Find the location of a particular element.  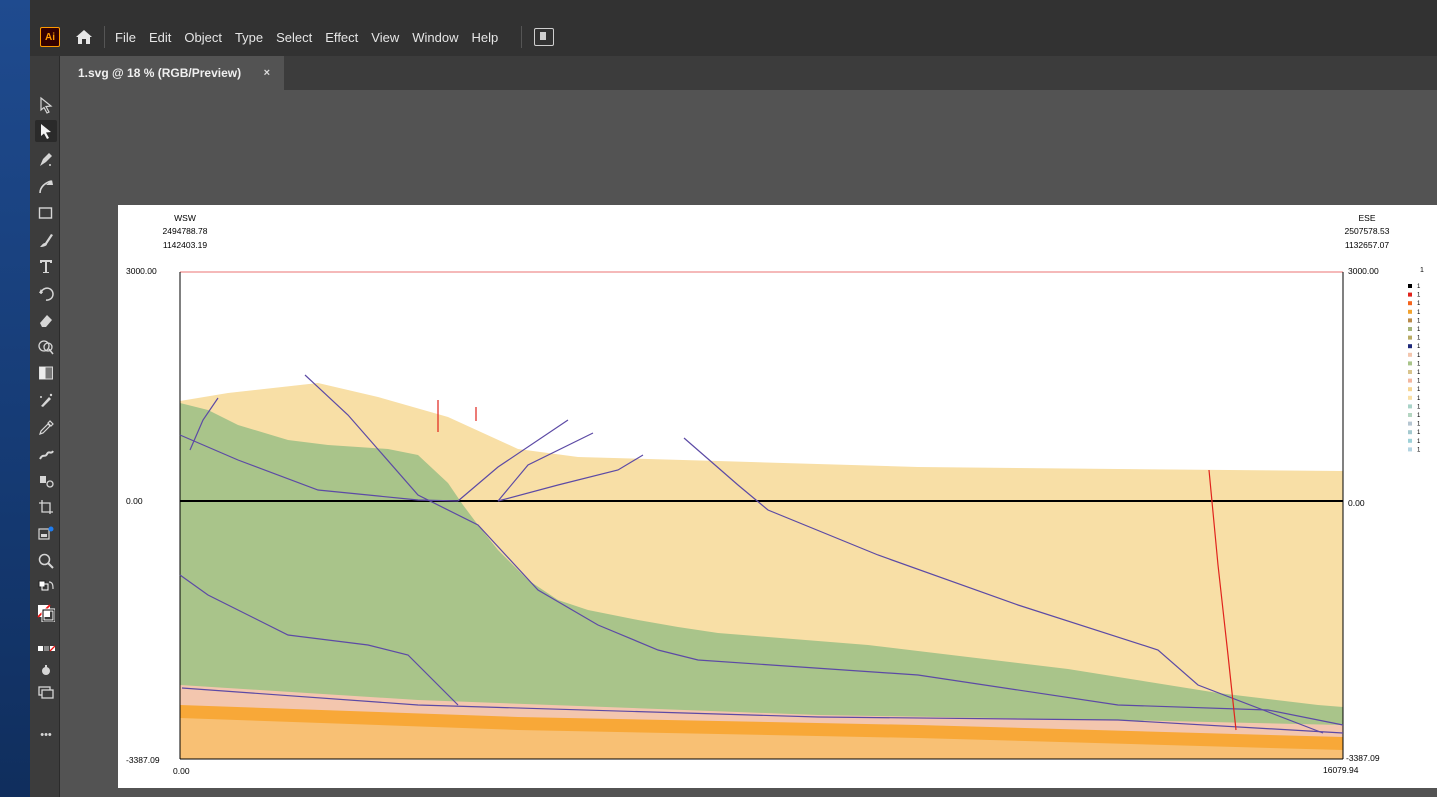

graph-tool-icon-glyph is located at coordinates (46, 533).